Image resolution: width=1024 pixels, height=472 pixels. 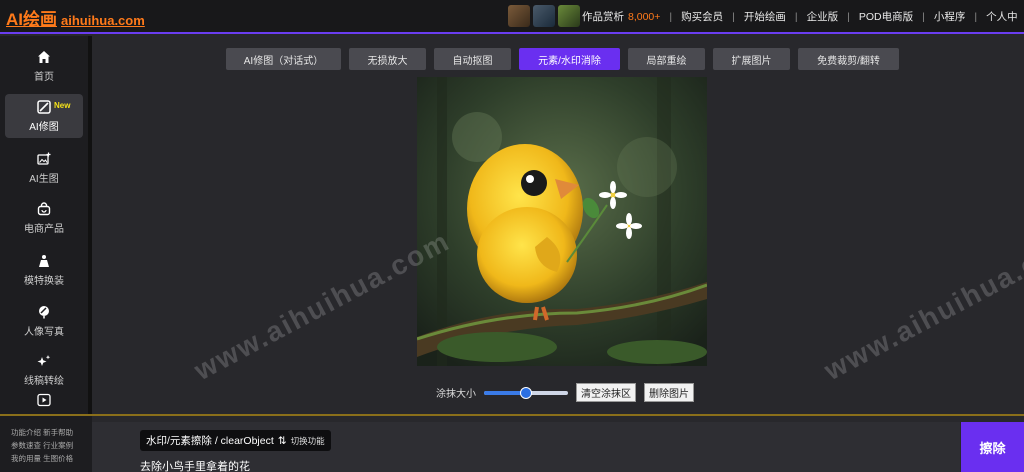 I want to click on nav-pod: POD电商版, so click(x=886, y=16).